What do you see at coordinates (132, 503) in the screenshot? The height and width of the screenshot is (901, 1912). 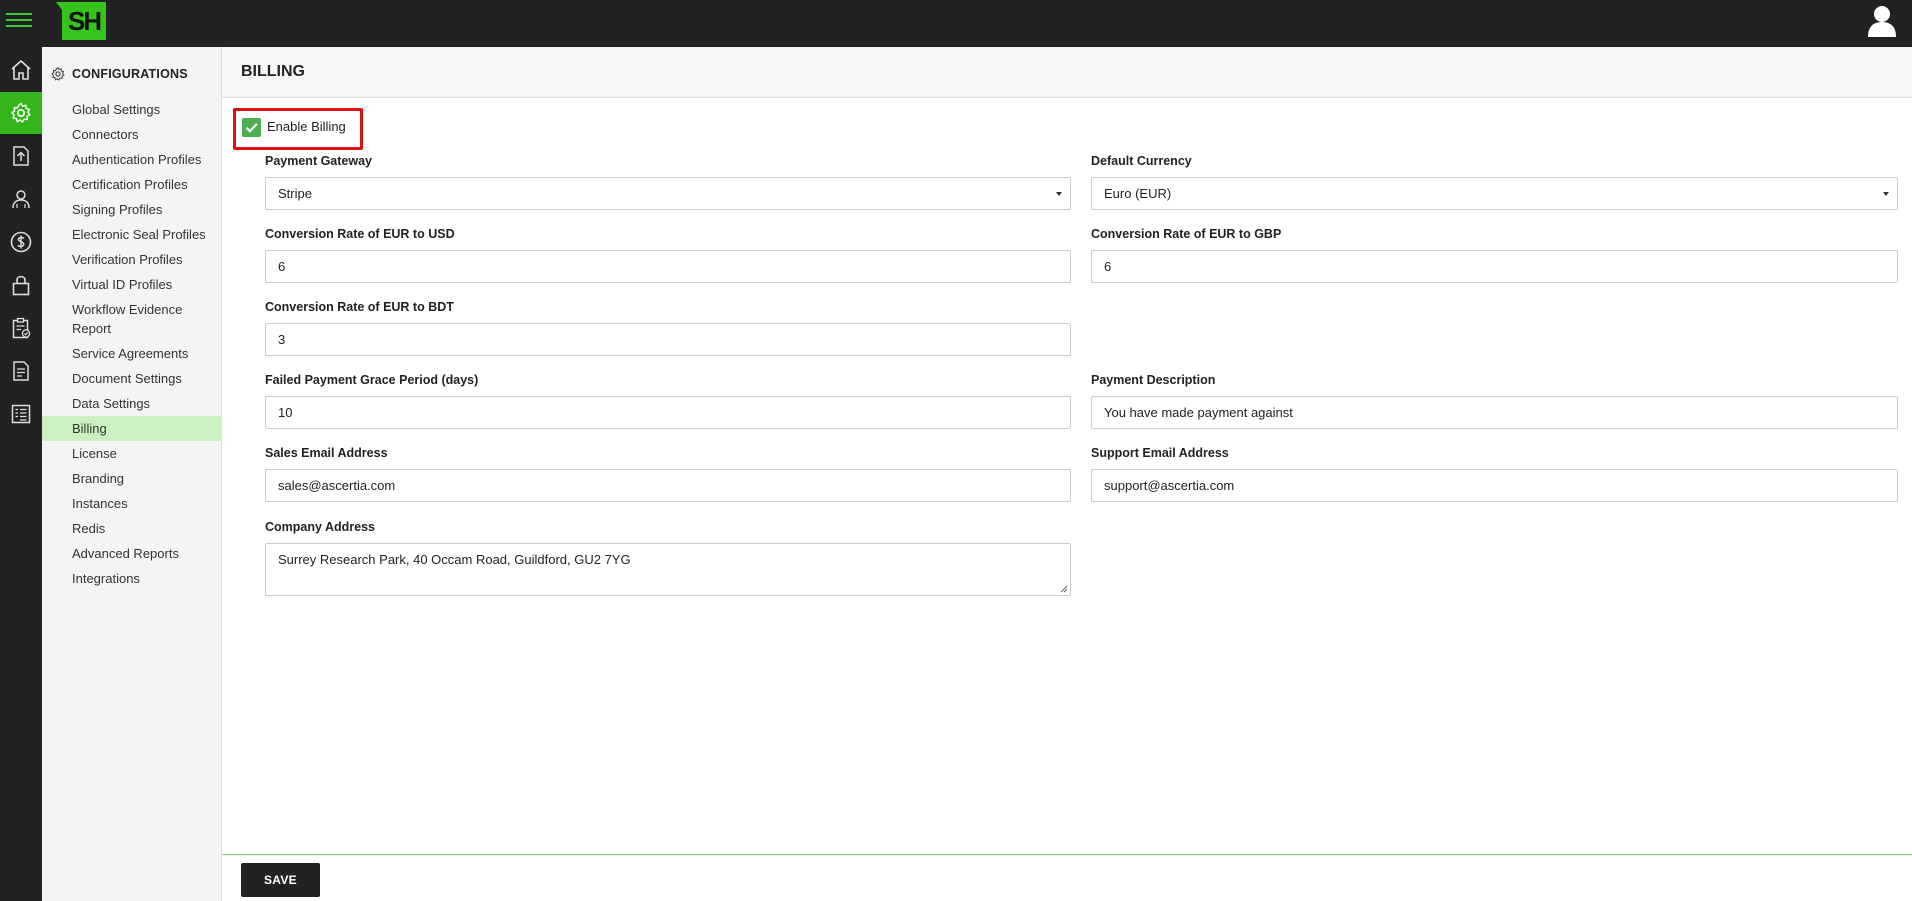 I see `sidebar-item-instances: Instances` at bounding box center [132, 503].